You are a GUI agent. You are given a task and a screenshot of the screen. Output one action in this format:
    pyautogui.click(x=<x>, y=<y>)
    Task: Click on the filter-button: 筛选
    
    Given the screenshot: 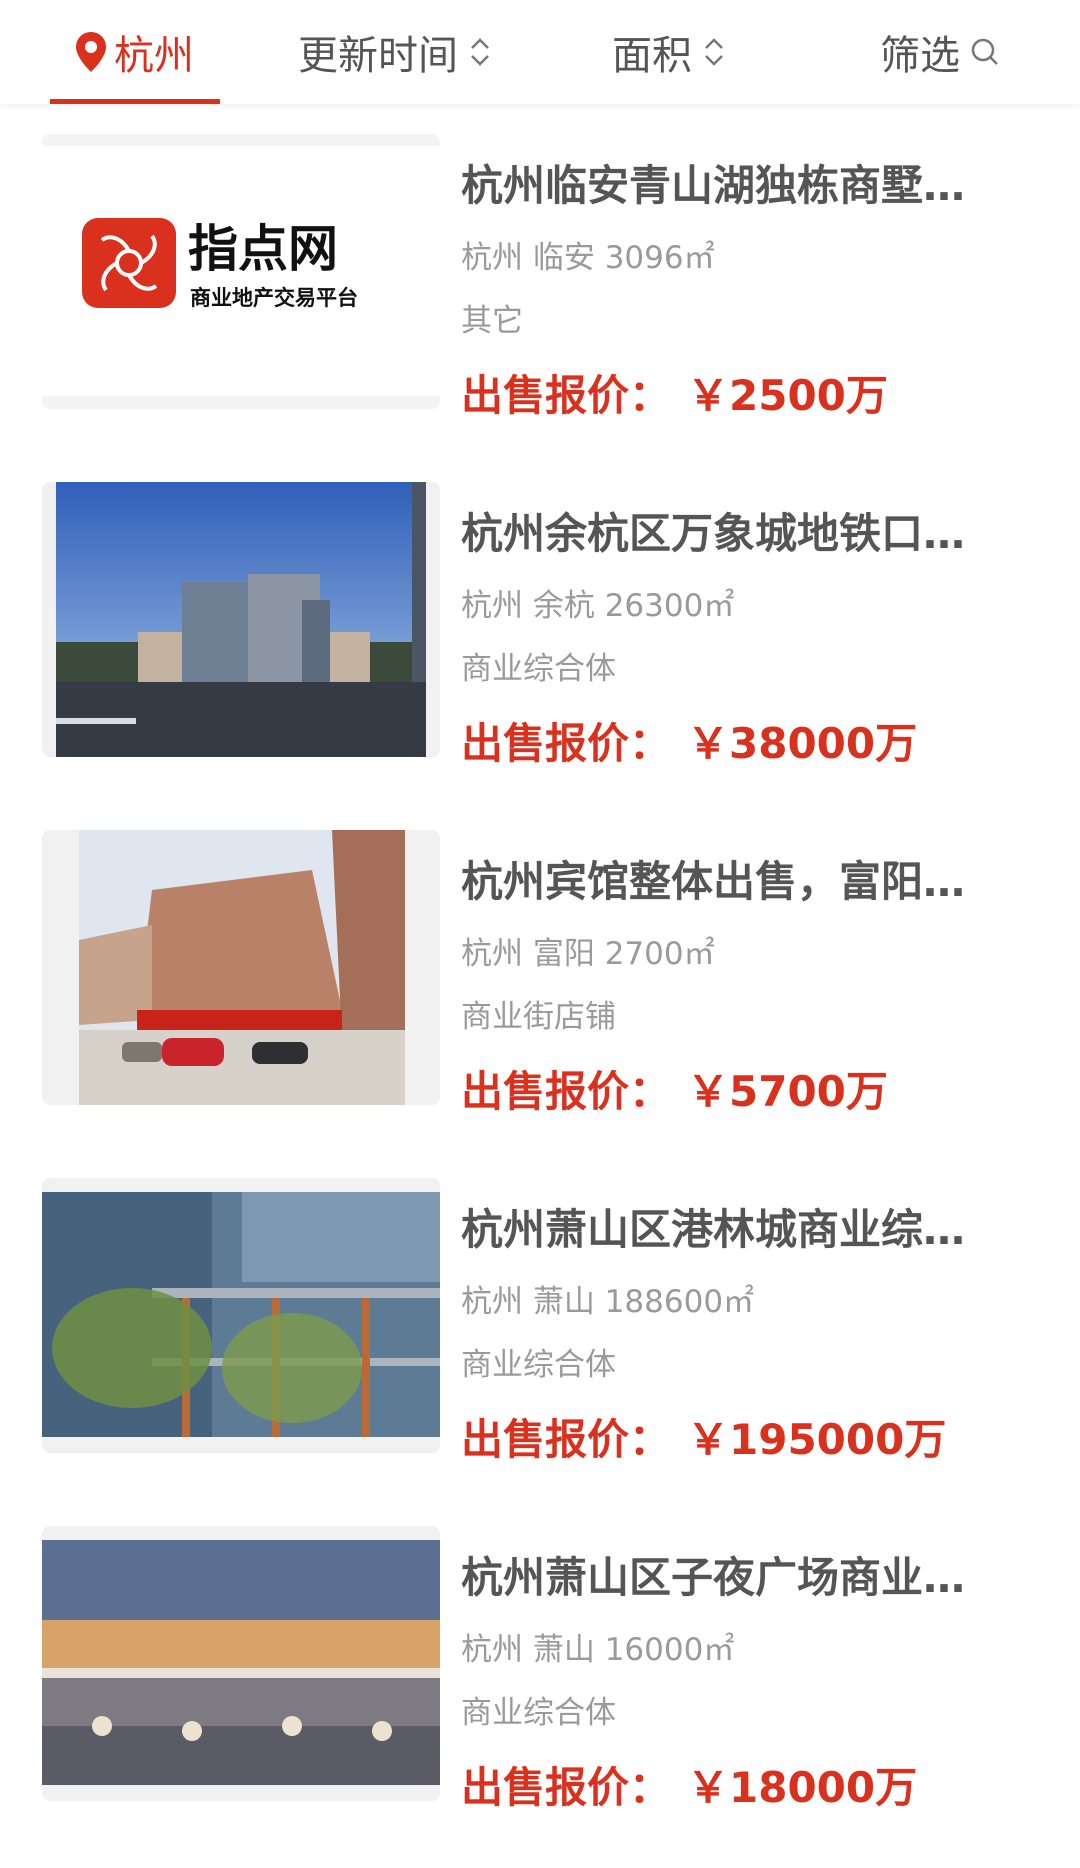 What is the action you would take?
    pyautogui.click(x=940, y=52)
    